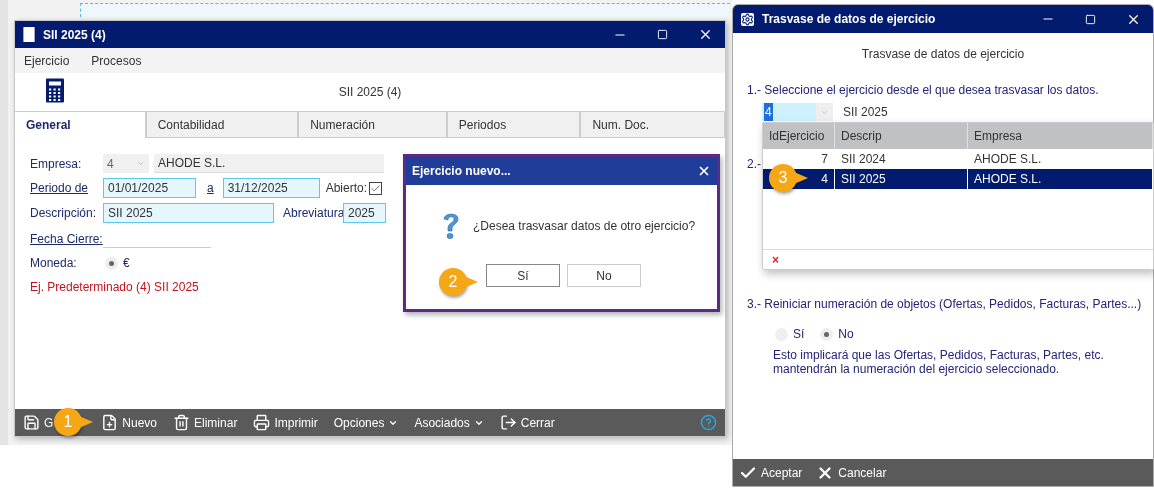 The height and width of the screenshot is (491, 1154). Describe the element at coordinates (188, 213) in the screenshot. I see `description-field: SII 2025` at that location.